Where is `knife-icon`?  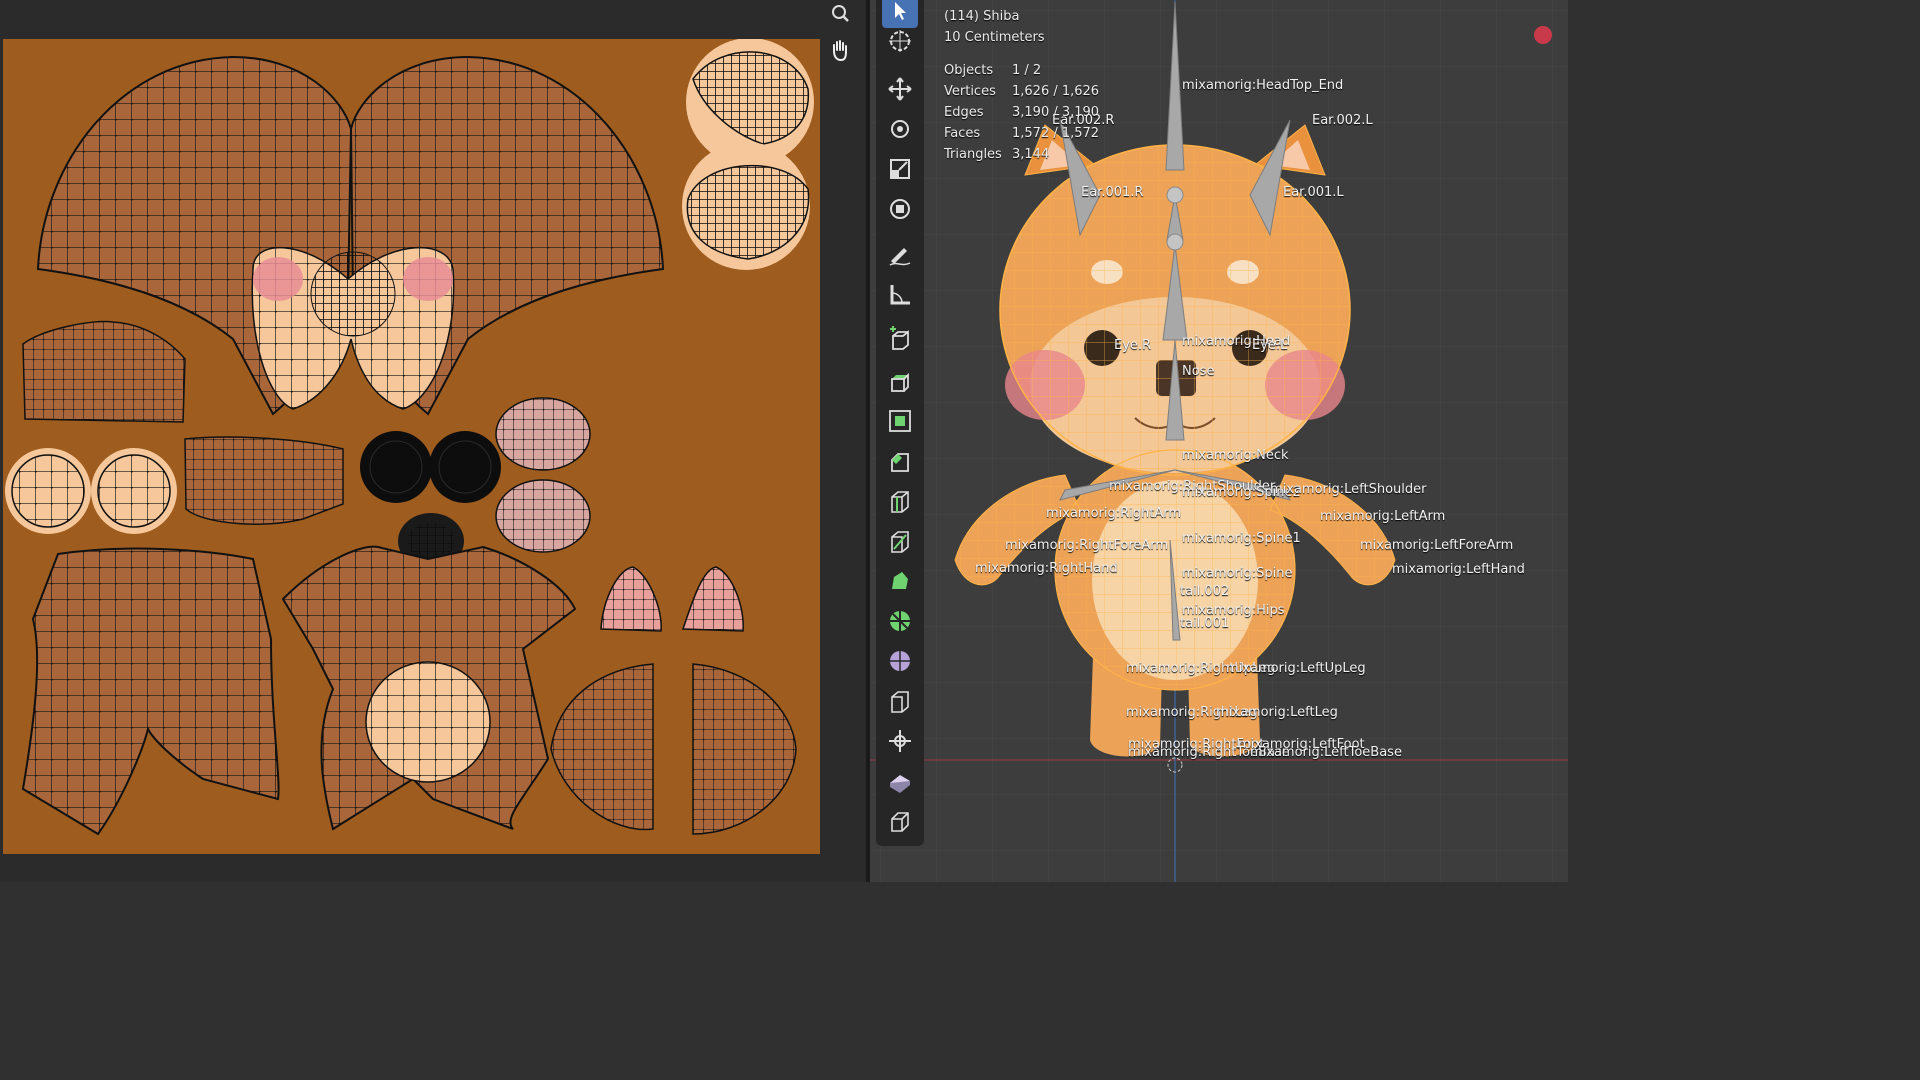 knife-icon is located at coordinates (900, 541).